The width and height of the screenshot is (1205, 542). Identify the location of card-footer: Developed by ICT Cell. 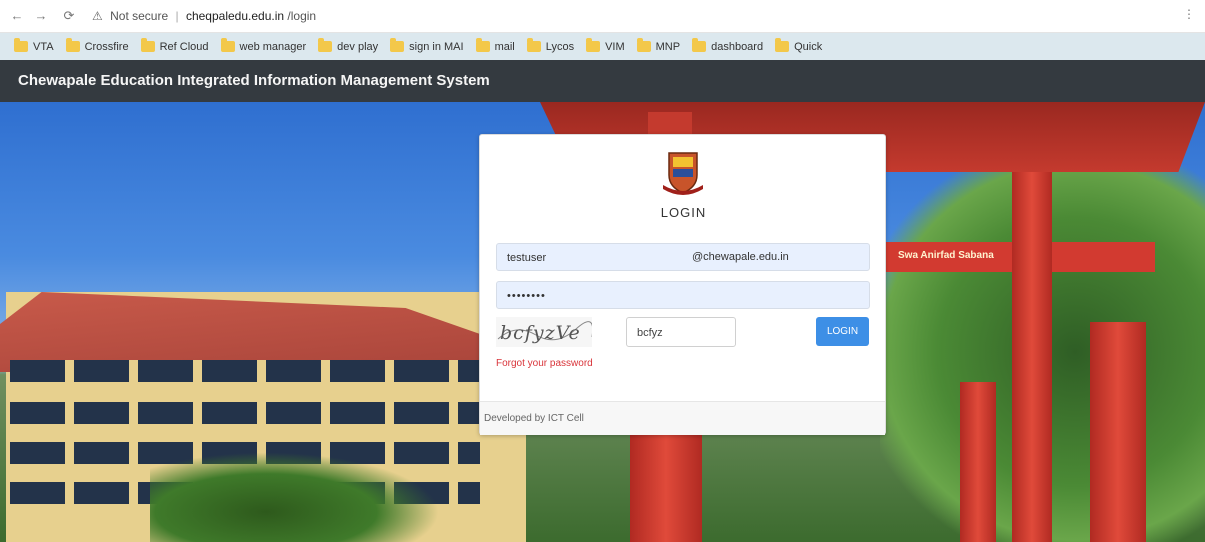
(682, 418).